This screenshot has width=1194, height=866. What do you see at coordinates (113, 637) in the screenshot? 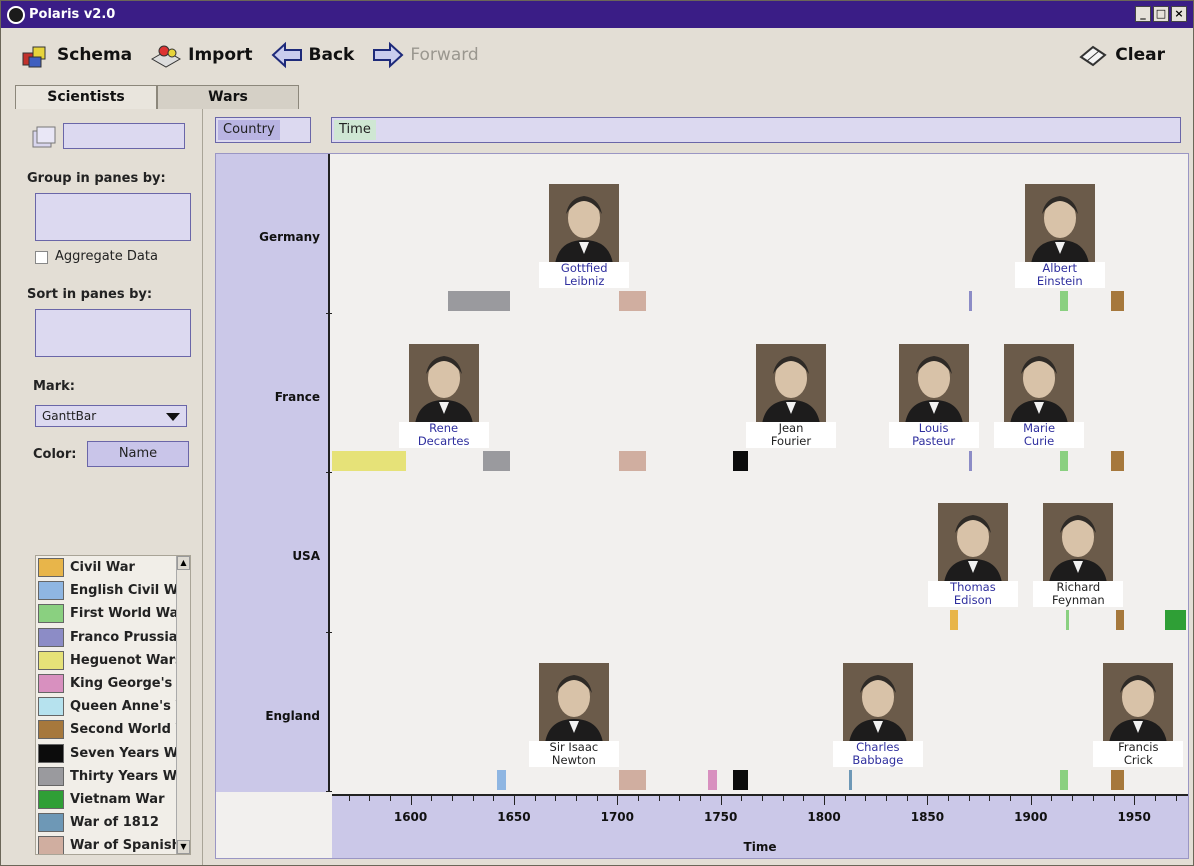
I see `legend-item: Franco Prussian War` at bounding box center [113, 637].